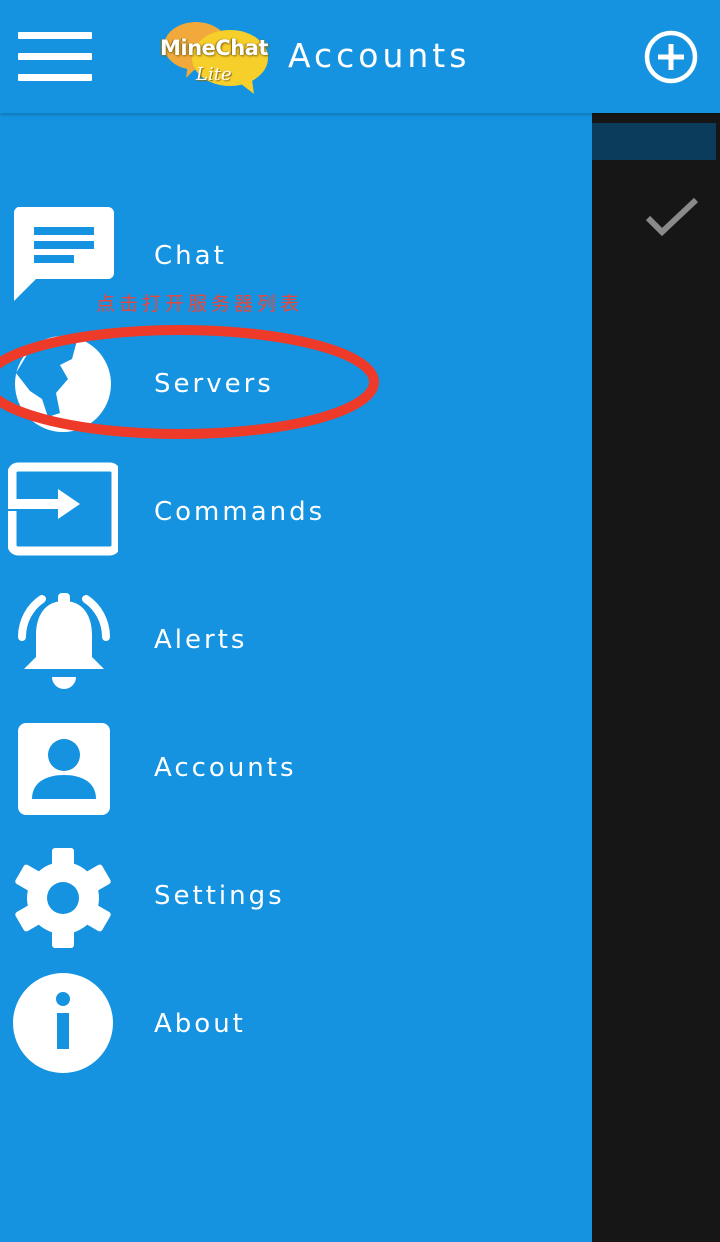  Describe the element at coordinates (296, 1025) in the screenshot. I see `drawer-item-about: About` at that location.